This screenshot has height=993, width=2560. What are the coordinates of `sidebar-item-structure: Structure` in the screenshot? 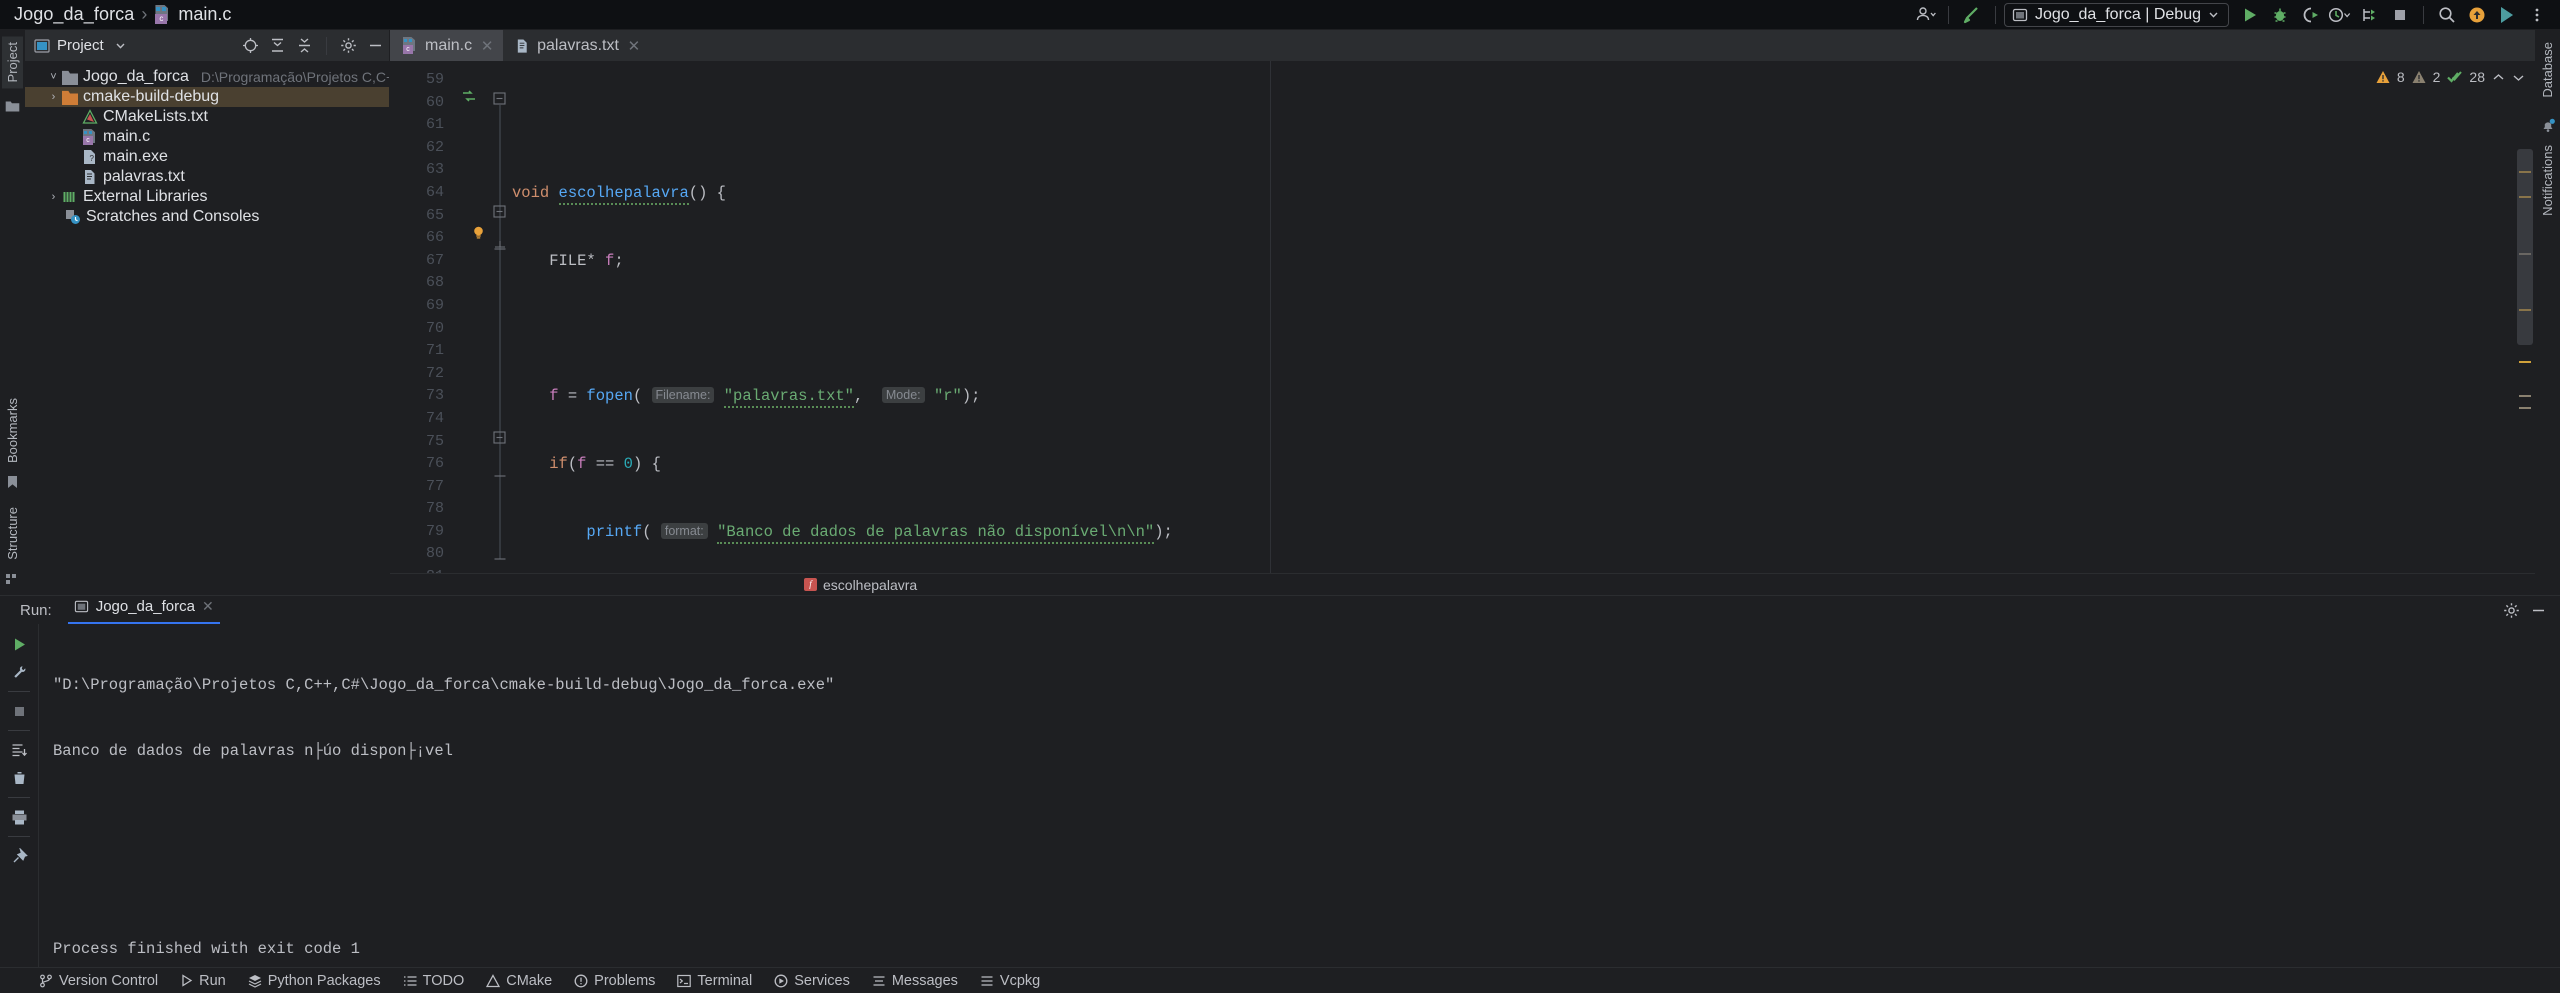 It's located at (12, 533).